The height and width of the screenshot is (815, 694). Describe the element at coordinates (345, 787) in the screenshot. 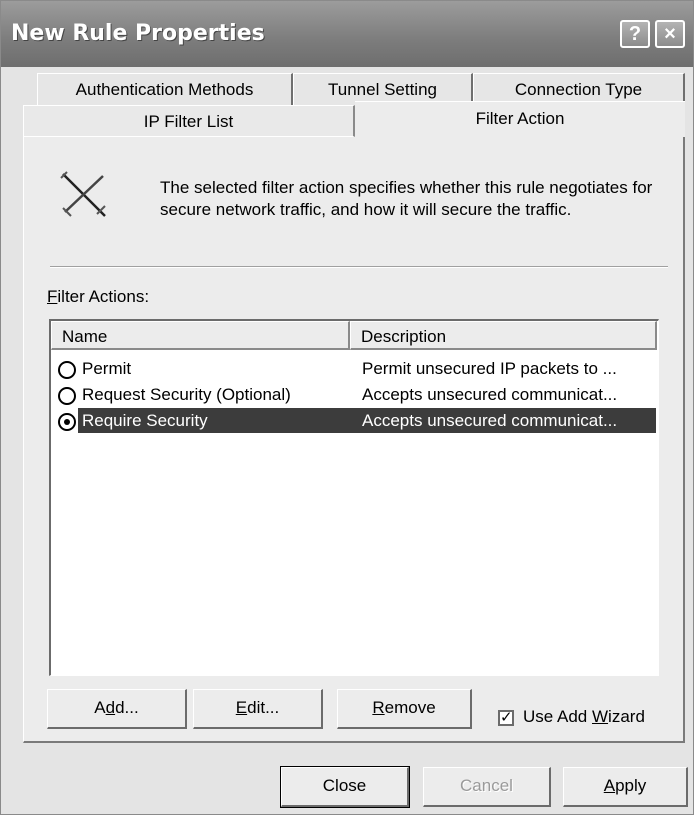

I see `close-button: Close` at that location.